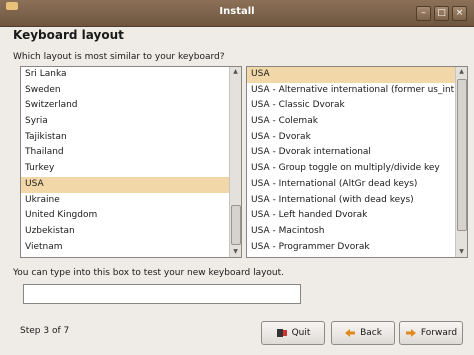 Image resolution: width=474 pixels, height=355 pixels. What do you see at coordinates (131, 138) in the screenshot?
I see `country-list-item: Tajikistan` at bounding box center [131, 138].